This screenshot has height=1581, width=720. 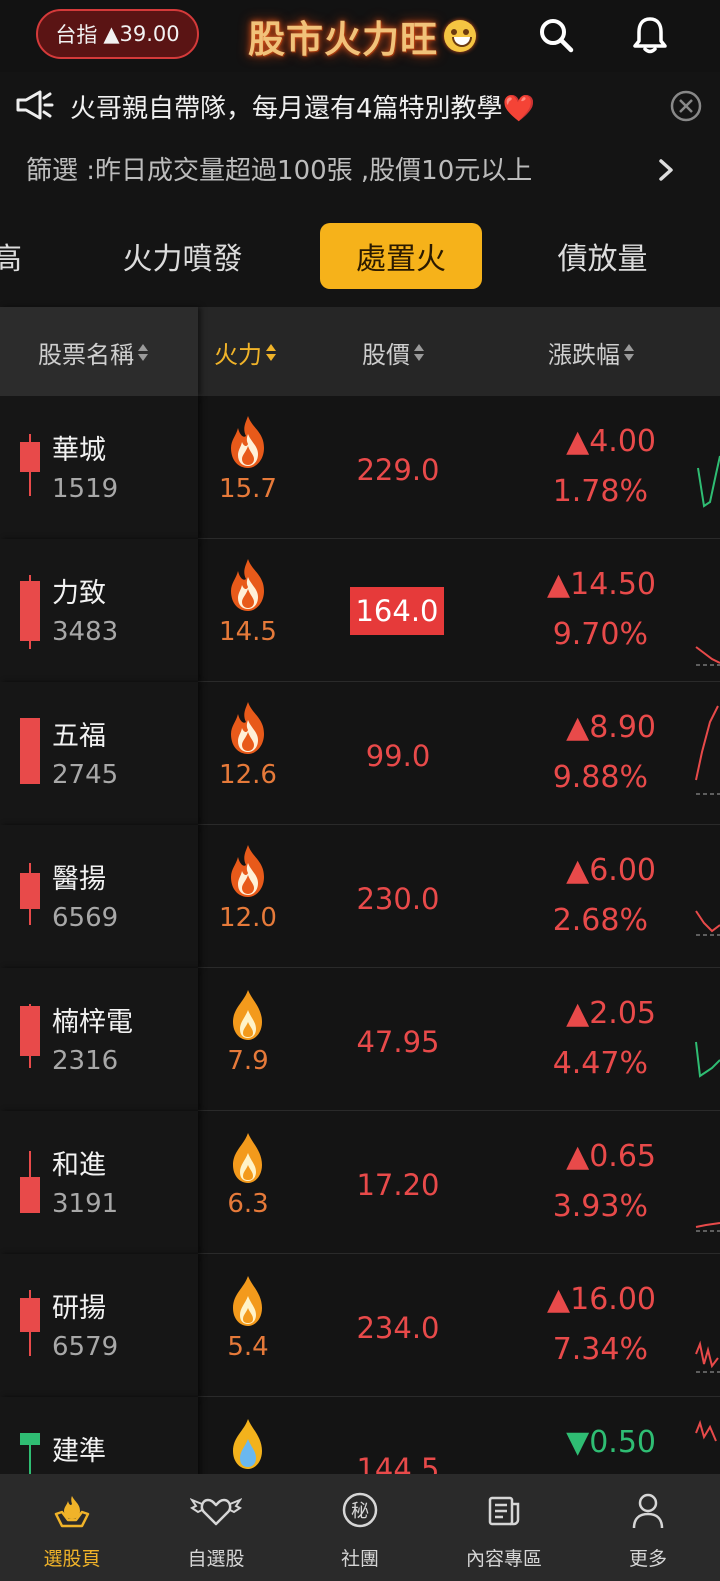 I want to click on tab-fire-burst: 火力噴發, so click(x=182, y=256).